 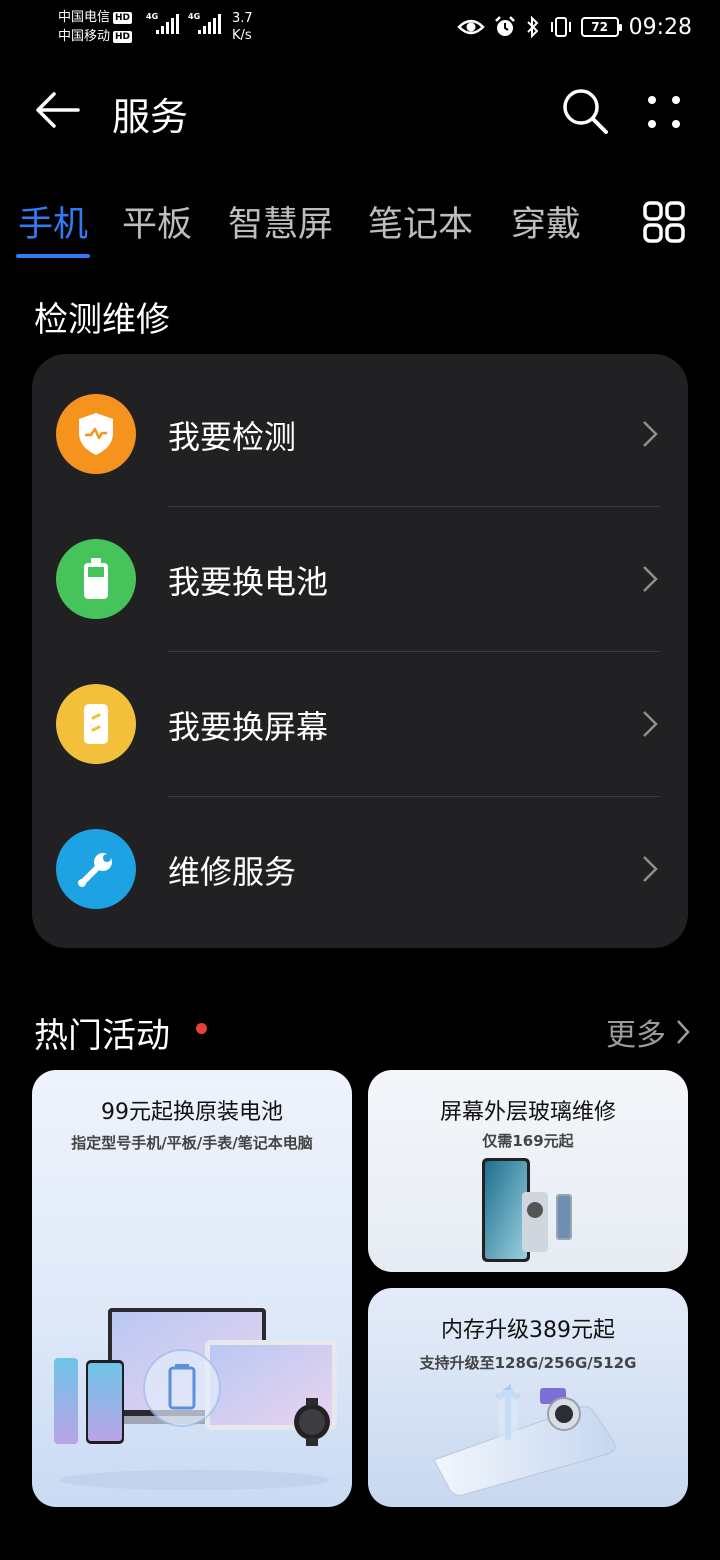 I want to click on more-link: 更多, so click(x=648, y=1032).